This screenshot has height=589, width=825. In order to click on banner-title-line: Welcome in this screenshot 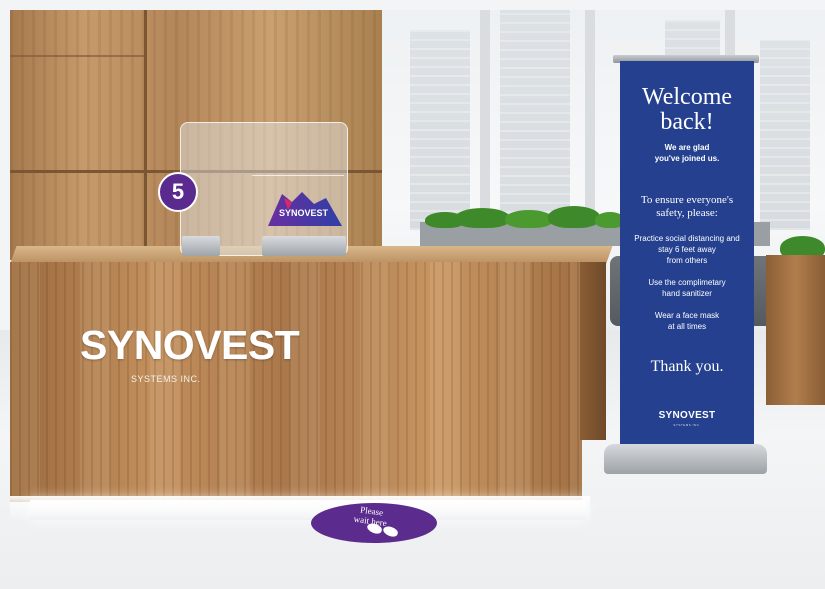, I will do `click(687, 97)`.